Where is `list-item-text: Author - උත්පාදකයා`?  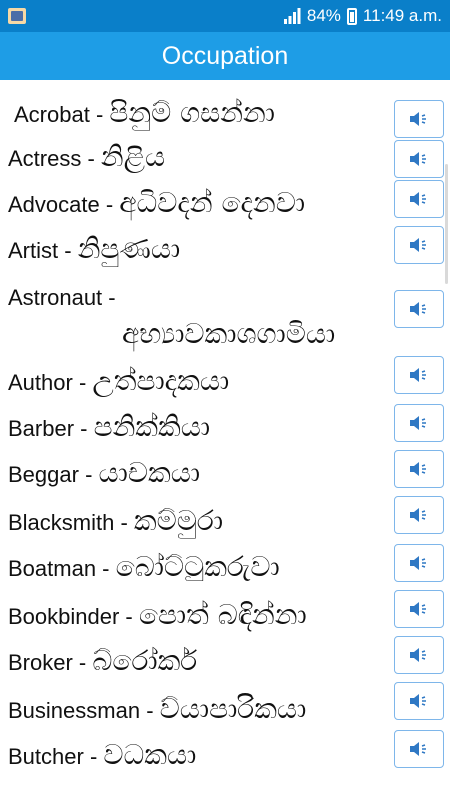 list-item-text: Author - උත්පාදකයා is located at coordinates (198, 381).